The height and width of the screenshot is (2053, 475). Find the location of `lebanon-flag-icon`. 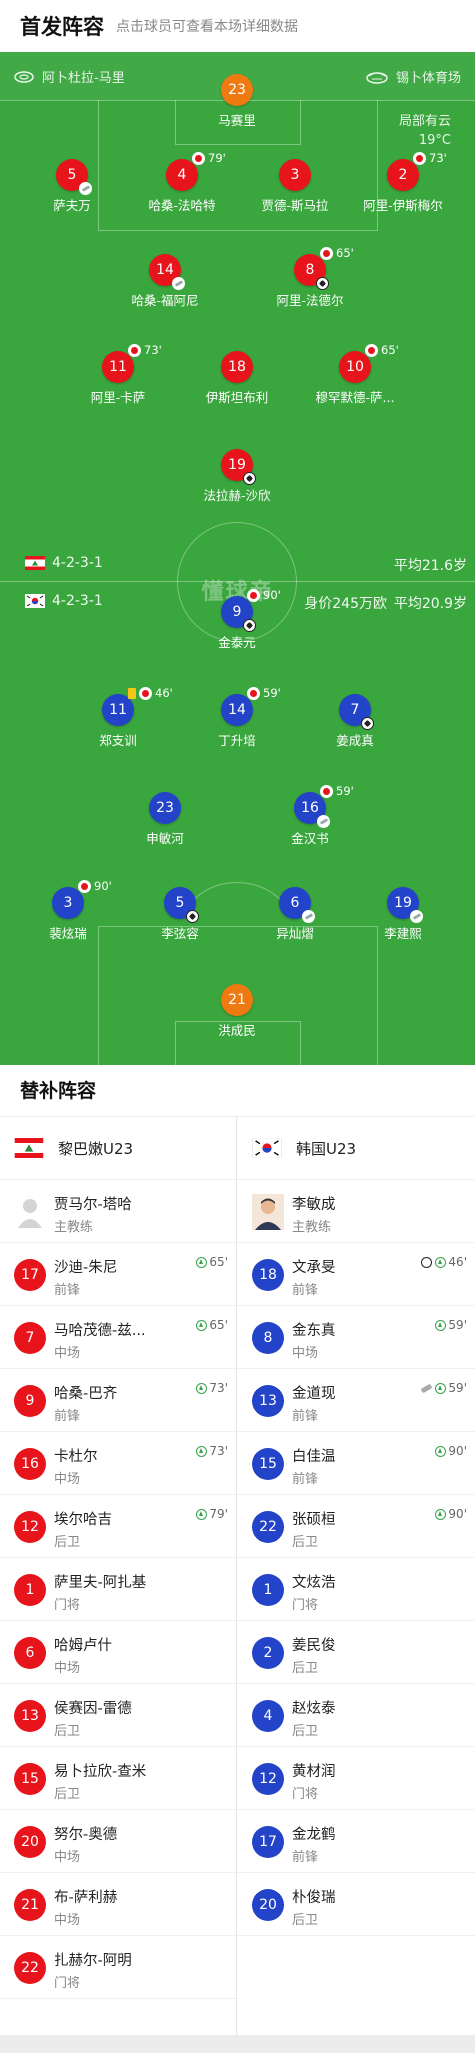

lebanon-flag-icon is located at coordinates (35, 563).